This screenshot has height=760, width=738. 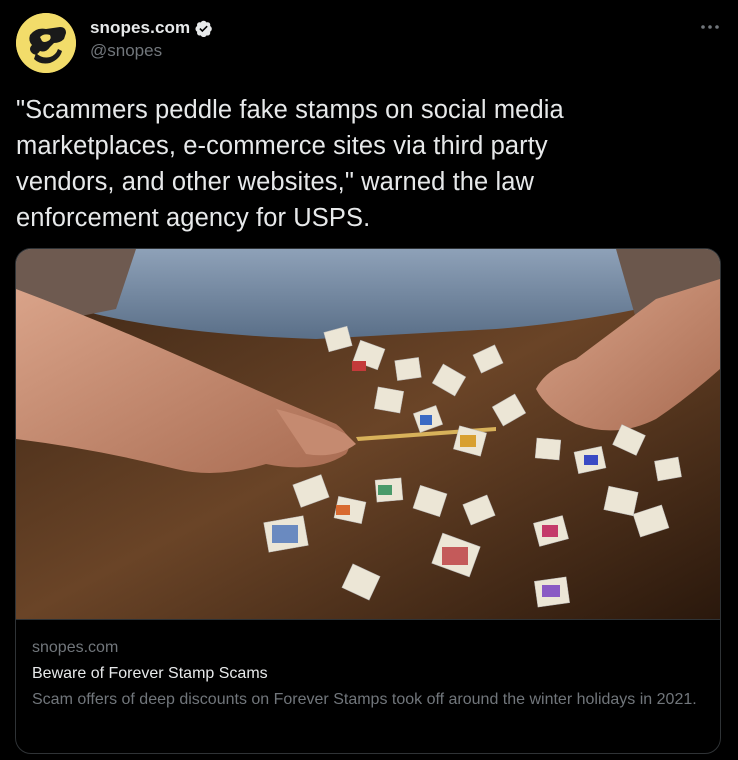 I want to click on author-info: snopes.com @snopes, so click(x=151, y=39).